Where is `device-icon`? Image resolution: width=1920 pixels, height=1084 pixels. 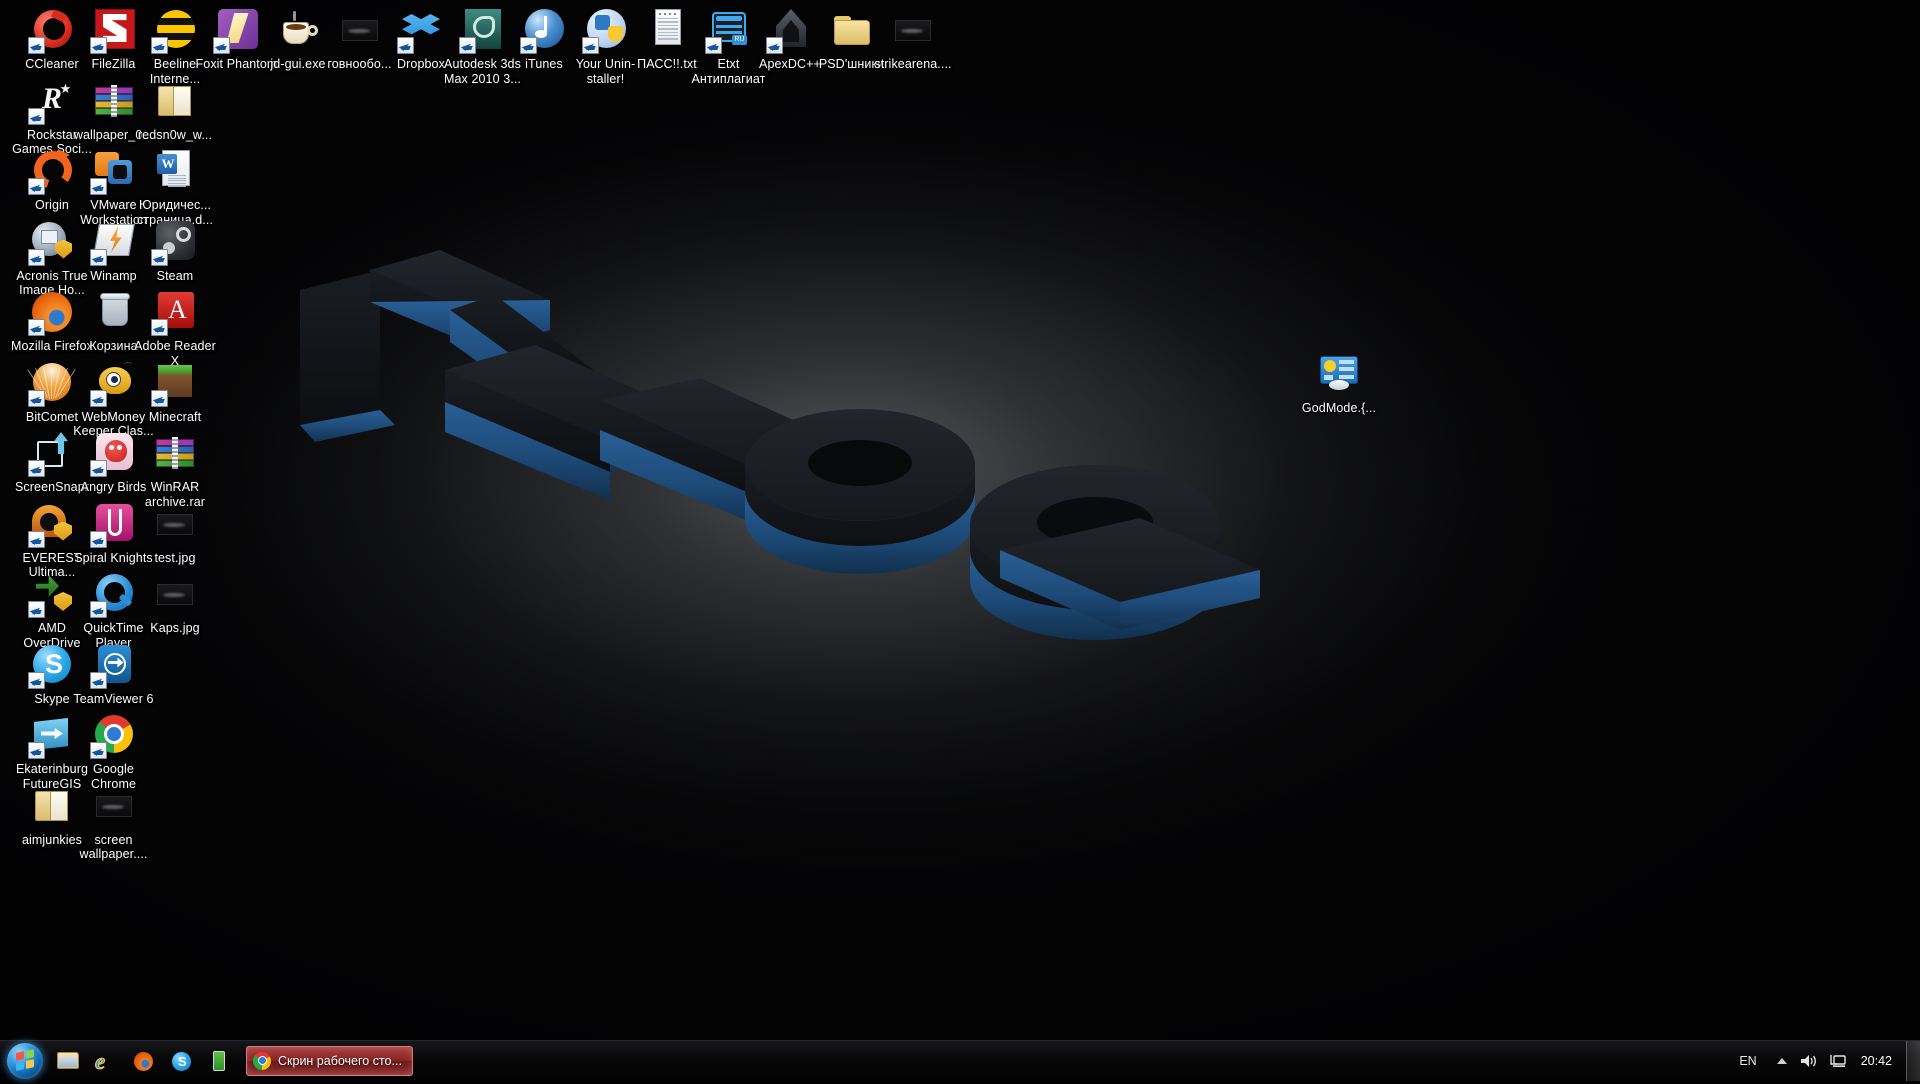
device-icon is located at coordinates (219, 1061).